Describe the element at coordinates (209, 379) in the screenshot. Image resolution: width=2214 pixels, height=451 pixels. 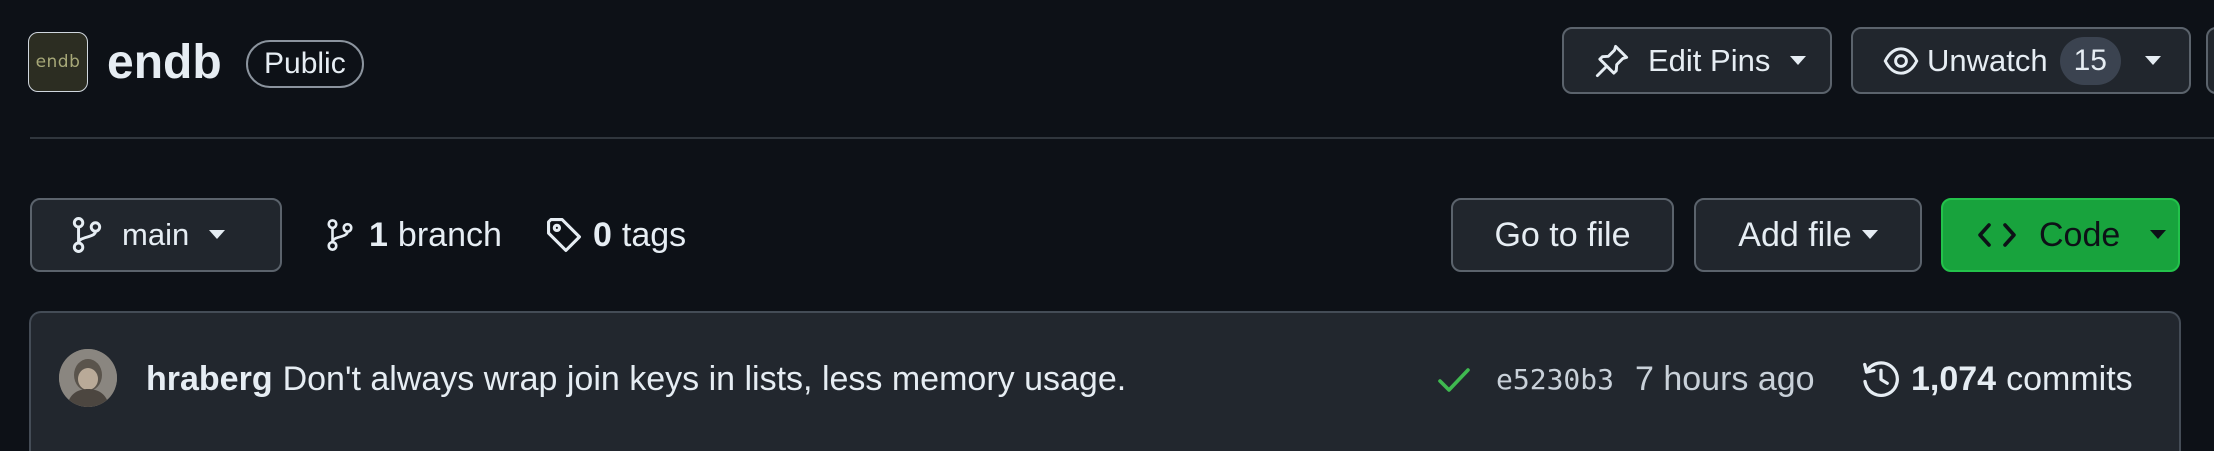
I see `commit-author: hraberg` at that location.